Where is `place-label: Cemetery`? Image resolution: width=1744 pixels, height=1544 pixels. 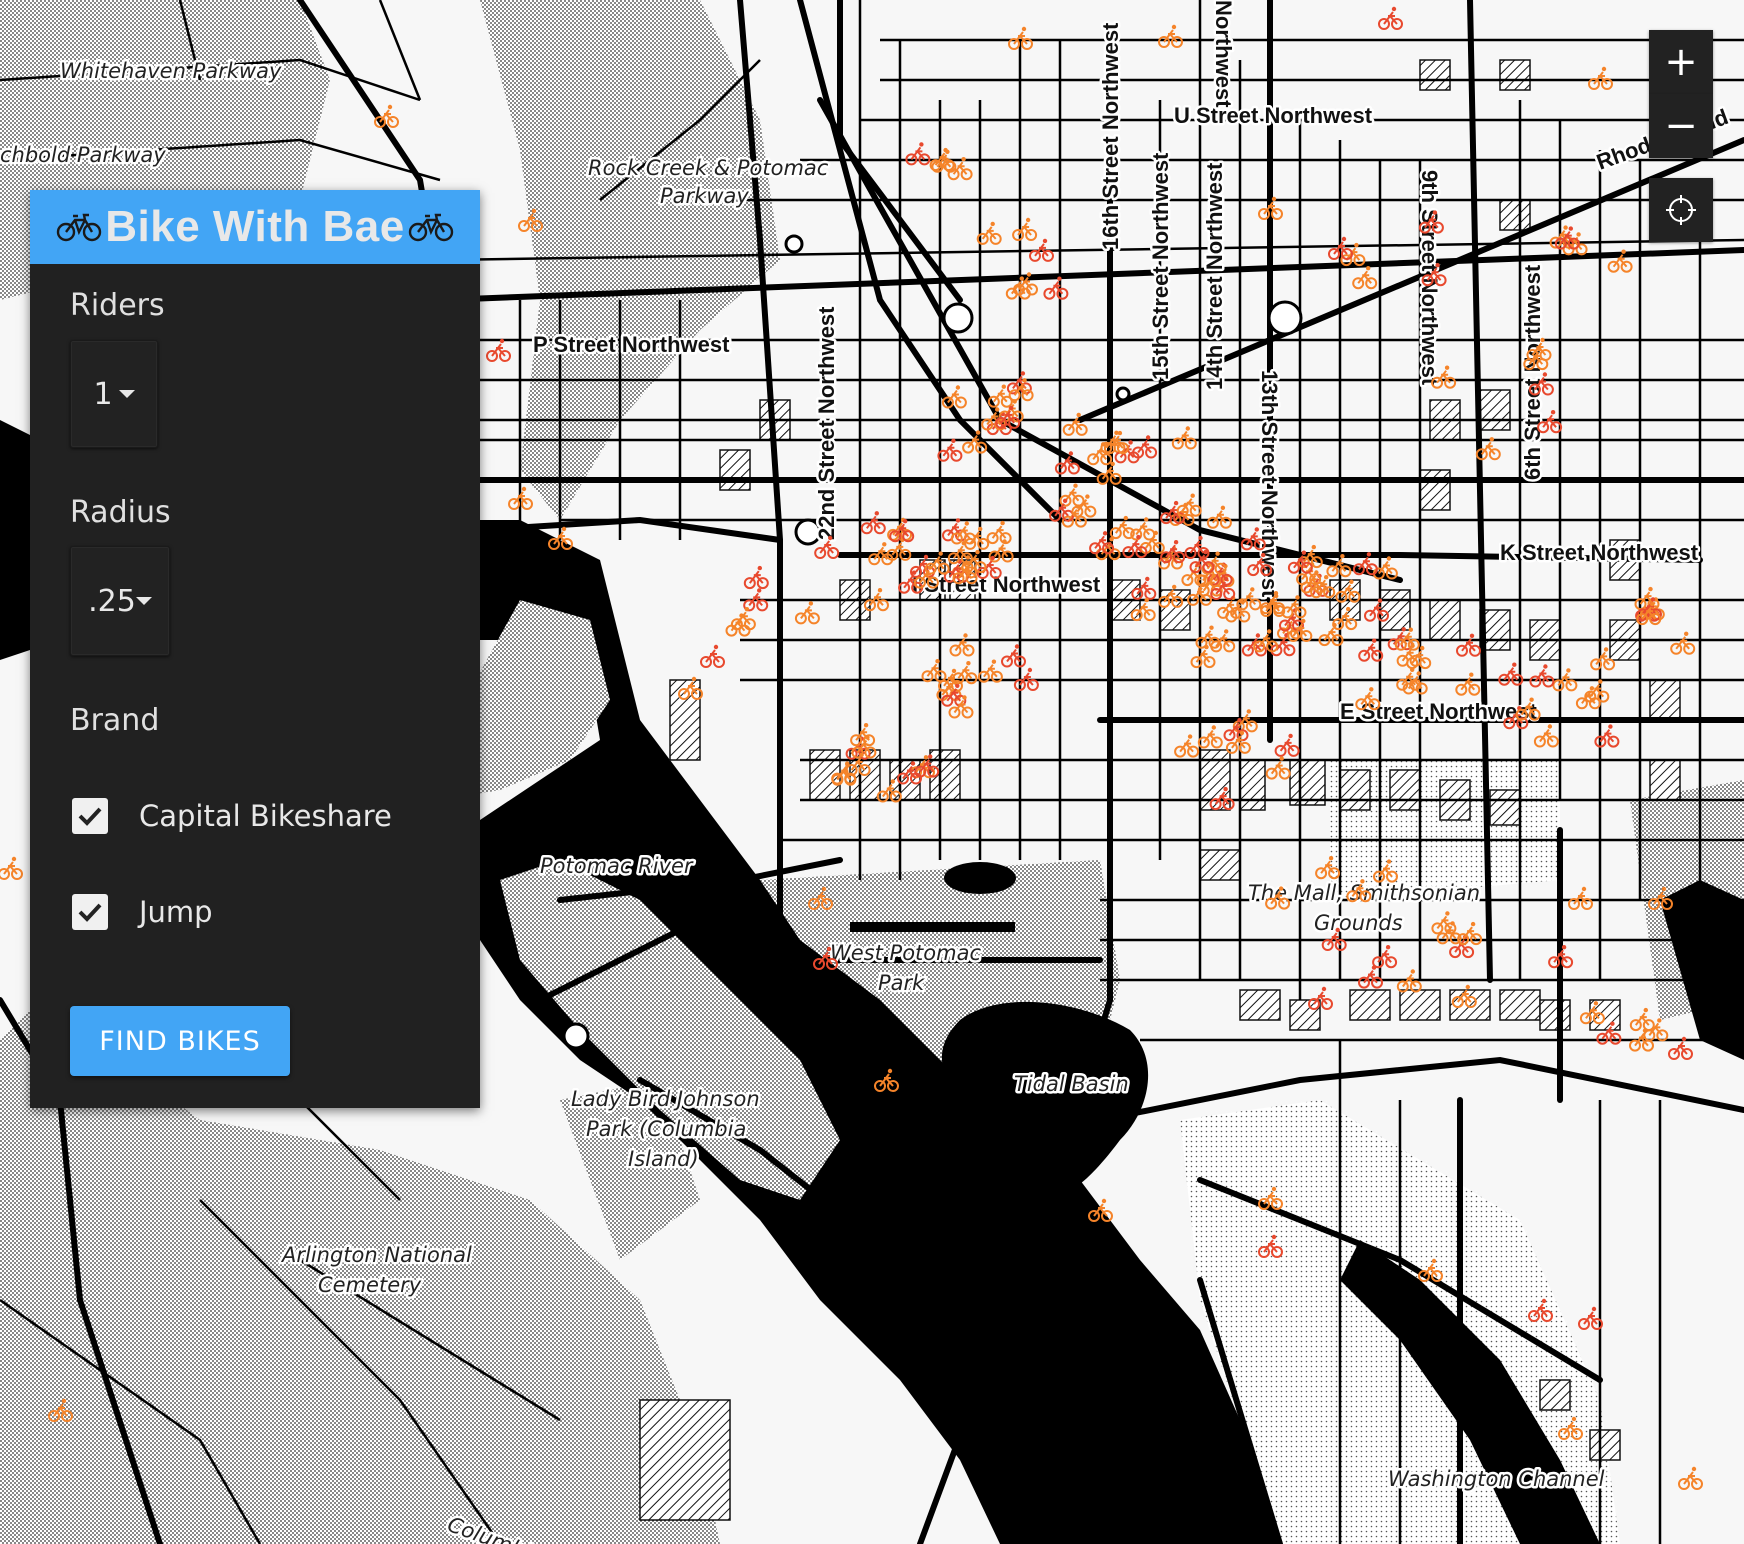
place-label: Cemetery is located at coordinates (370, 1285).